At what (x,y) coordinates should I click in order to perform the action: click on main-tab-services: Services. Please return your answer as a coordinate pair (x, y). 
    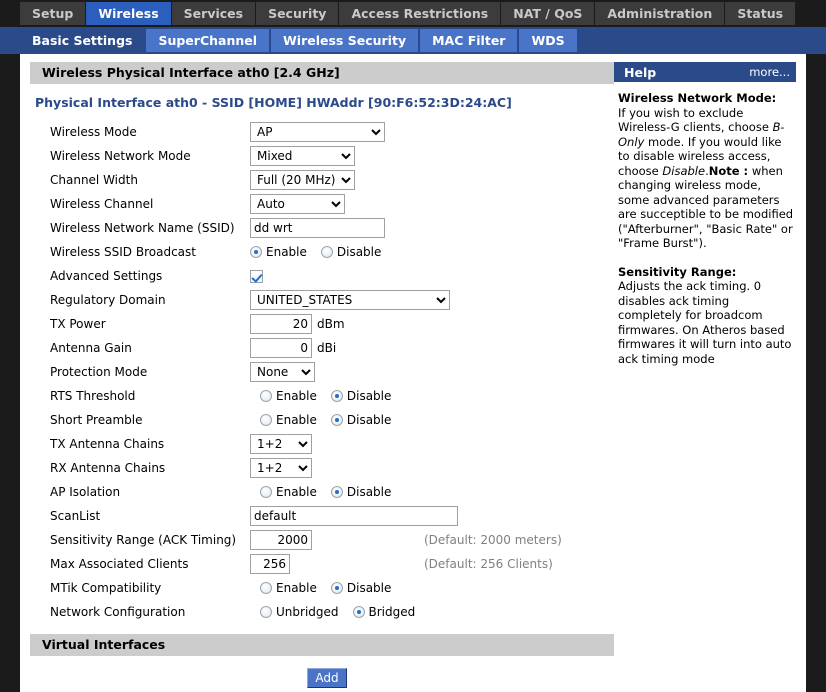
    Looking at the image, I should click on (214, 13).